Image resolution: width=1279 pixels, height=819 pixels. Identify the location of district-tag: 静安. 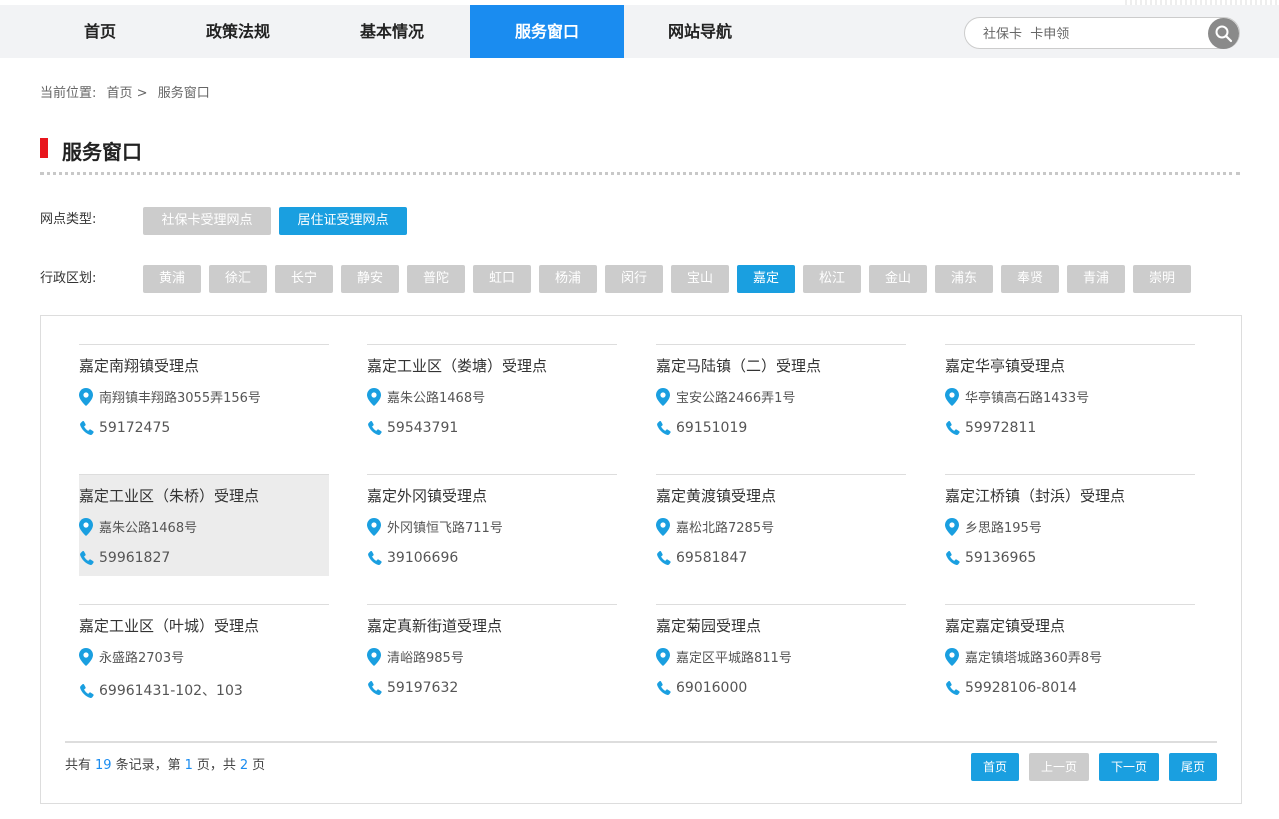
(370, 279).